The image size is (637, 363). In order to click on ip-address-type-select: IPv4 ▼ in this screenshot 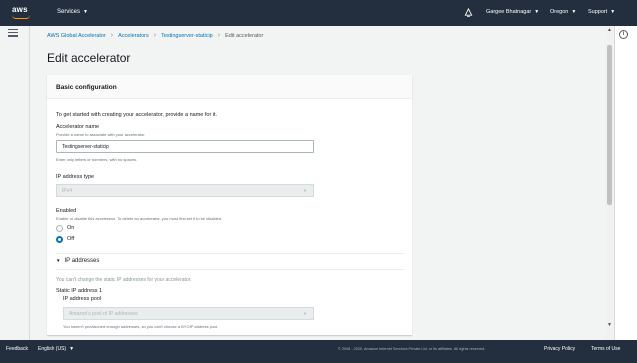, I will do `click(185, 190)`.